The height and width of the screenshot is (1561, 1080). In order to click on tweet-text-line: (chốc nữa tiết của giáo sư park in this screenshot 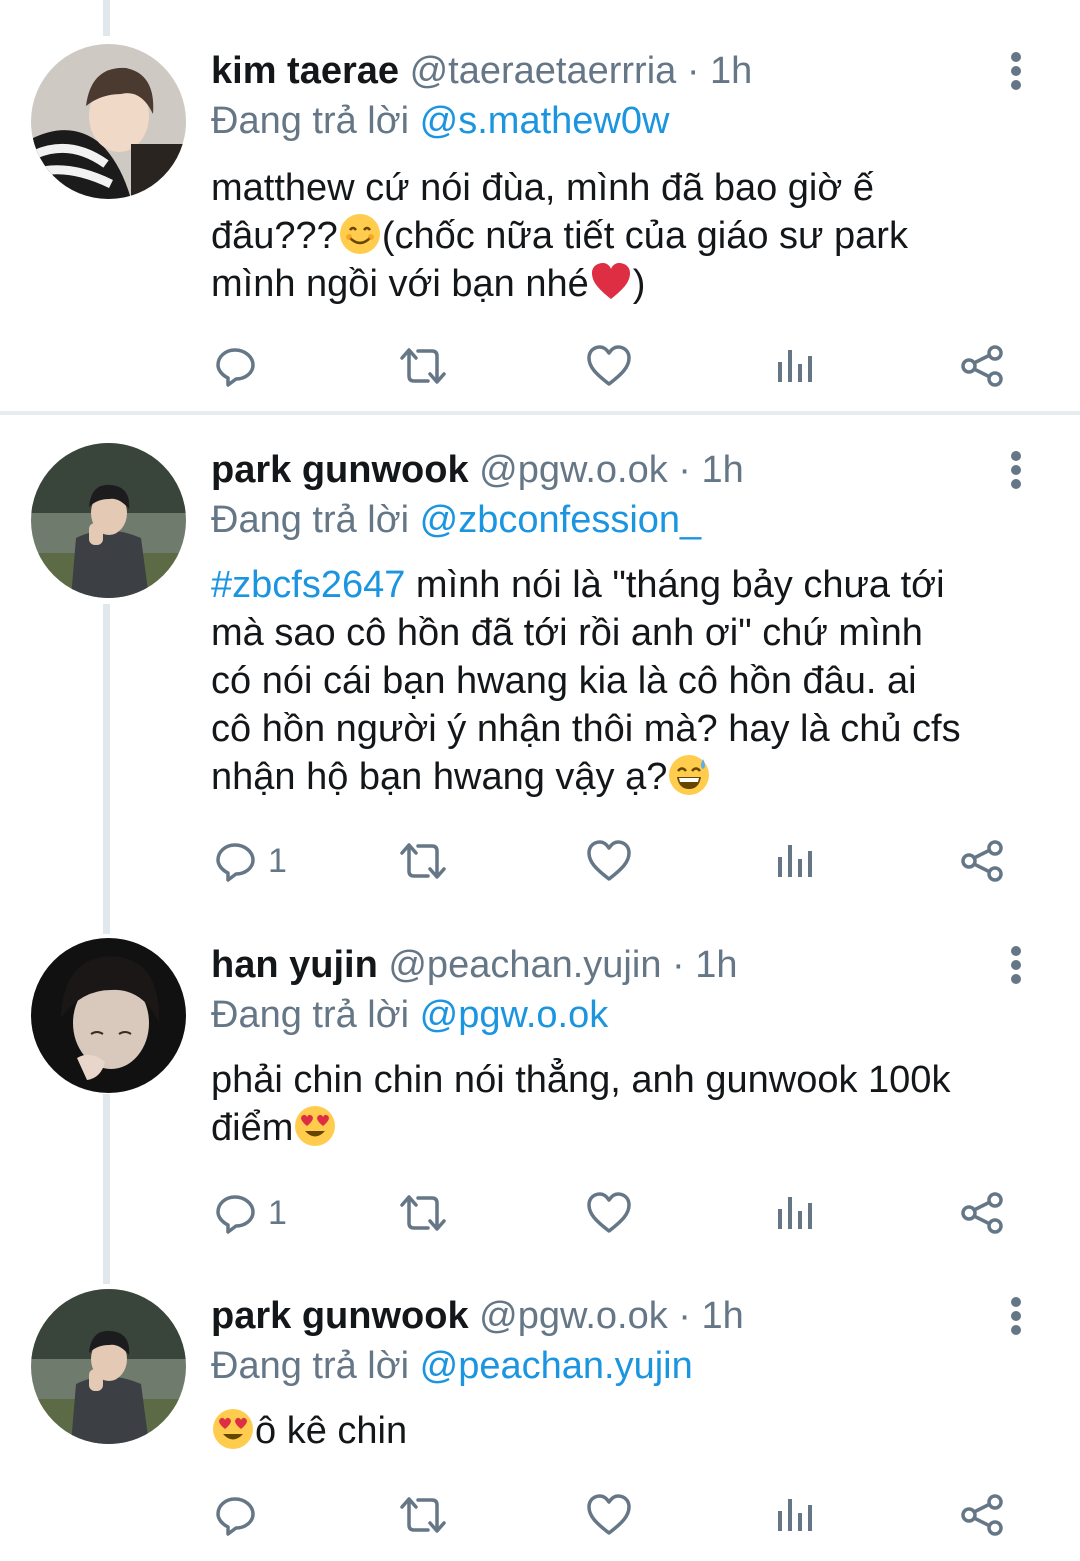, I will do `click(644, 236)`.